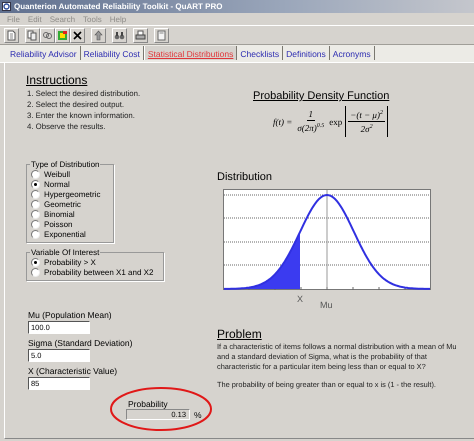 The height and width of the screenshot is (441, 474). Describe the element at coordinates (306, 53) in the screenshot. I see `tab: Definitions` at that location.